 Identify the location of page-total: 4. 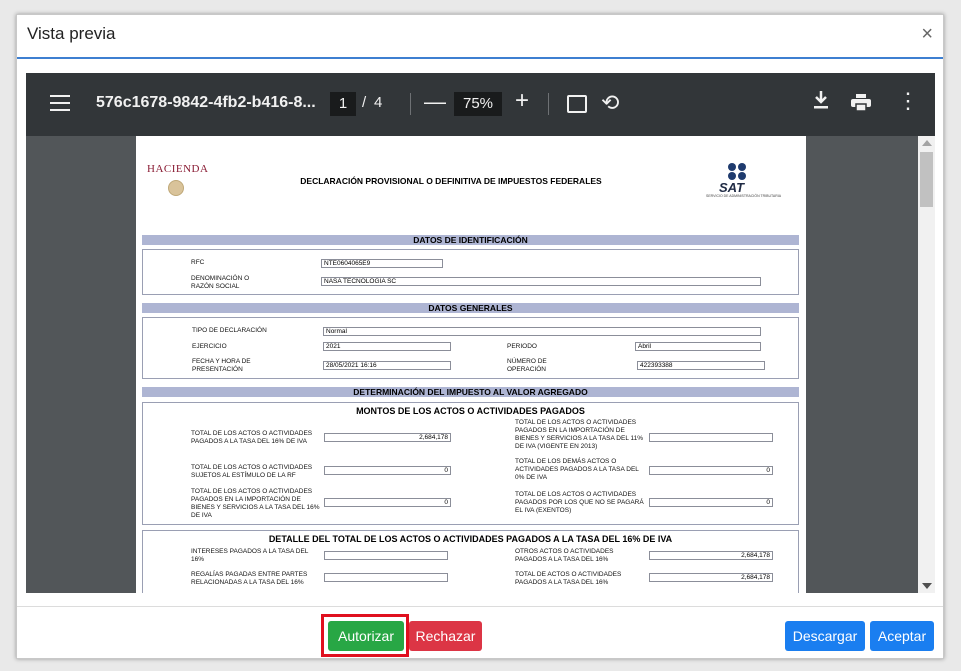
(378, 102).